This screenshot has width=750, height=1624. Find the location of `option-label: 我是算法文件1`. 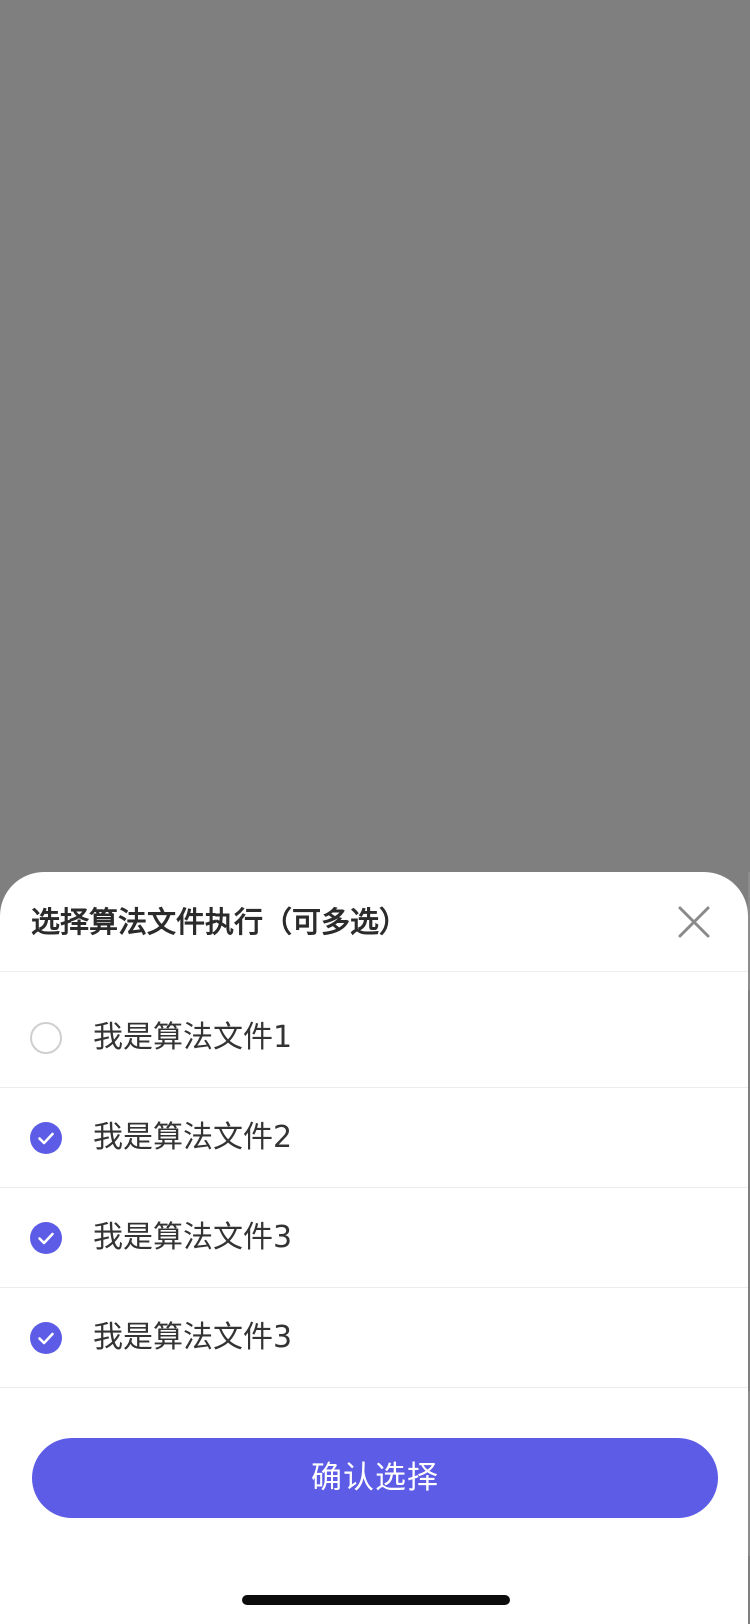

option-label: 我是算法文件1 is located at coordinates (193, 1037).